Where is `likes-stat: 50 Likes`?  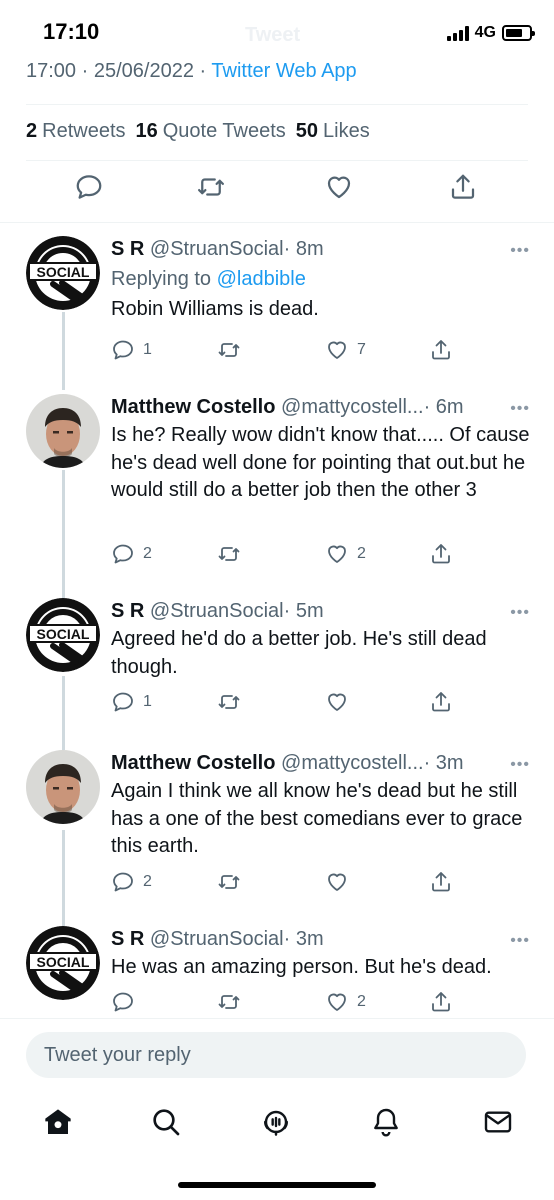 likes-stat: 50 Likes is located at coordinates (333, 131).